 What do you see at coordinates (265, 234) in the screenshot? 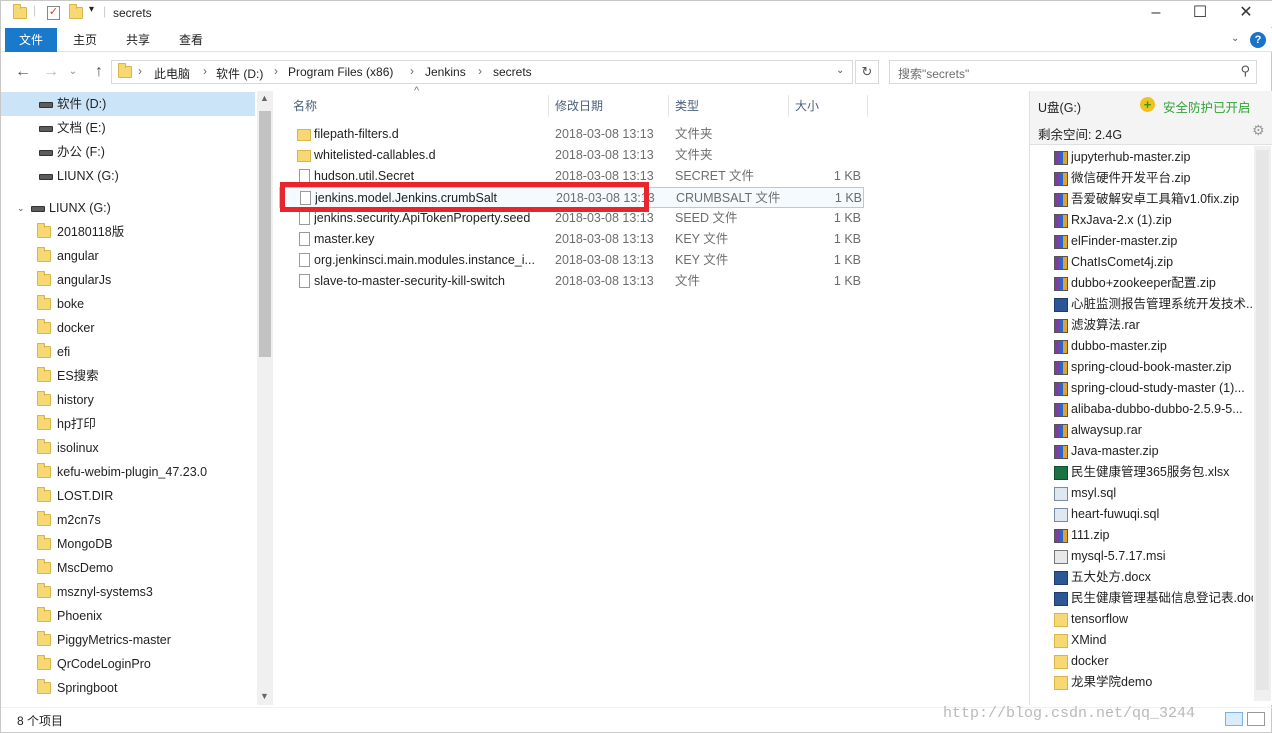
I see `nav-scroll-thumb` at bounding box center [265, 234].